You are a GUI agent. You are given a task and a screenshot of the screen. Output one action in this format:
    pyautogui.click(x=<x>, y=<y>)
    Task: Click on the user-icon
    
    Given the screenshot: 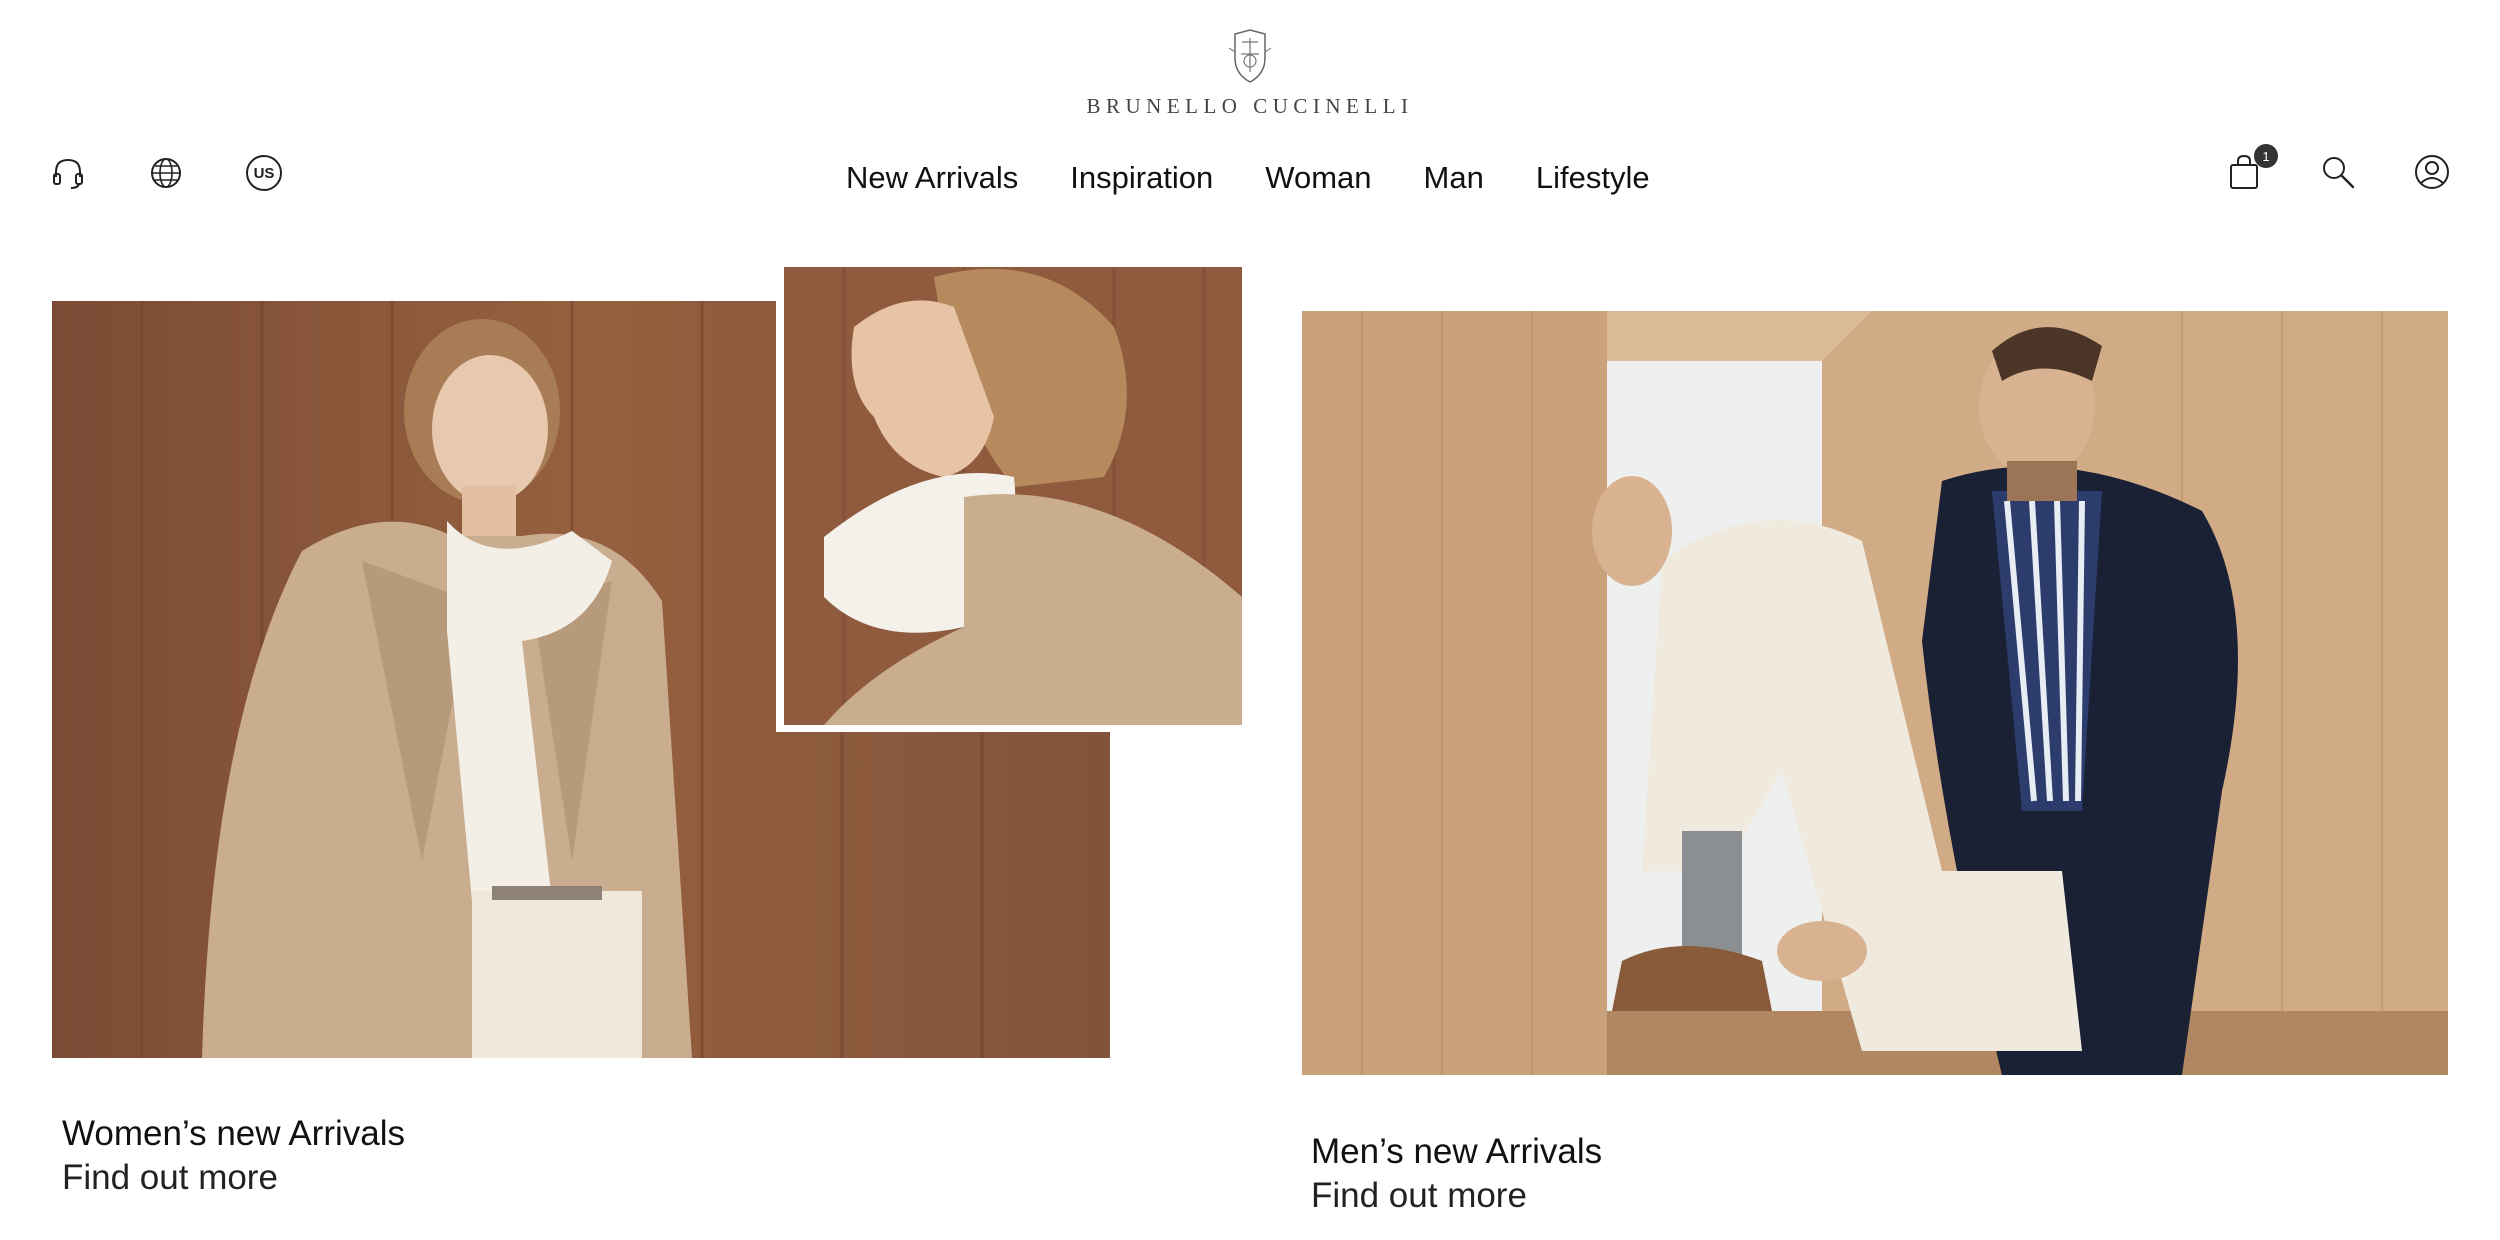 What is the action you would take?
    pyautogui.click(x=2432, y=172)
    